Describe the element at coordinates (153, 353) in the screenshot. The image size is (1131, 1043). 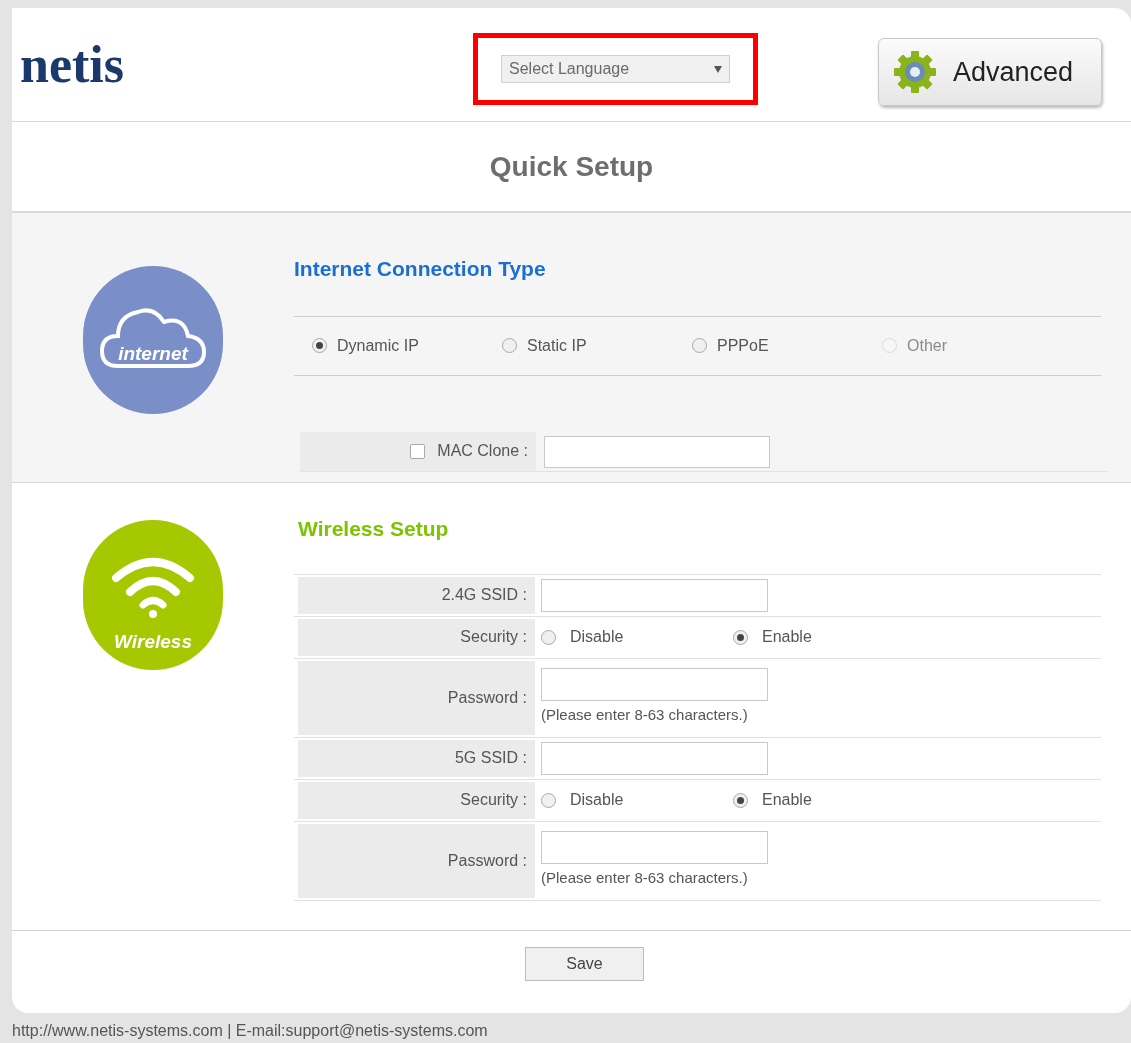
I see `badge-label: internet` at that location.